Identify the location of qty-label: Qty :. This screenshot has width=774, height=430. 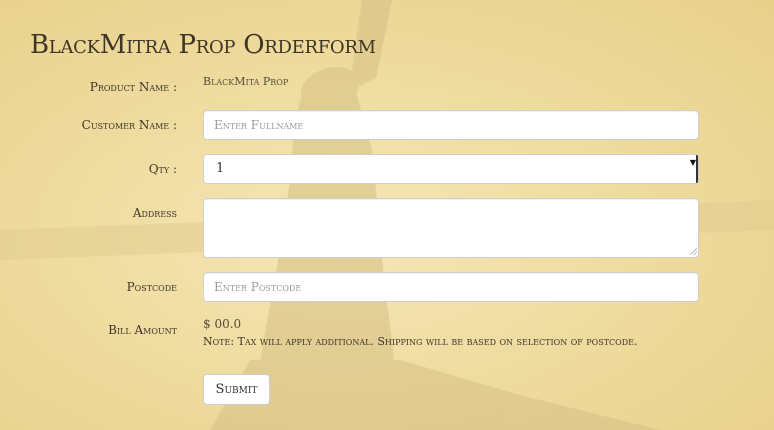
(162, 169).